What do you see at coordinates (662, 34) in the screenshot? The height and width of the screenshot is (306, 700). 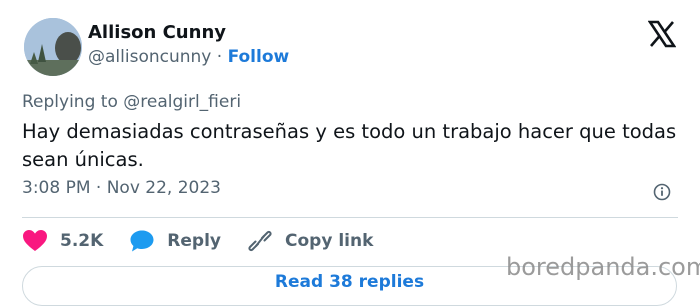 I see `x-logo-icon` at bounding box center [662, 34].